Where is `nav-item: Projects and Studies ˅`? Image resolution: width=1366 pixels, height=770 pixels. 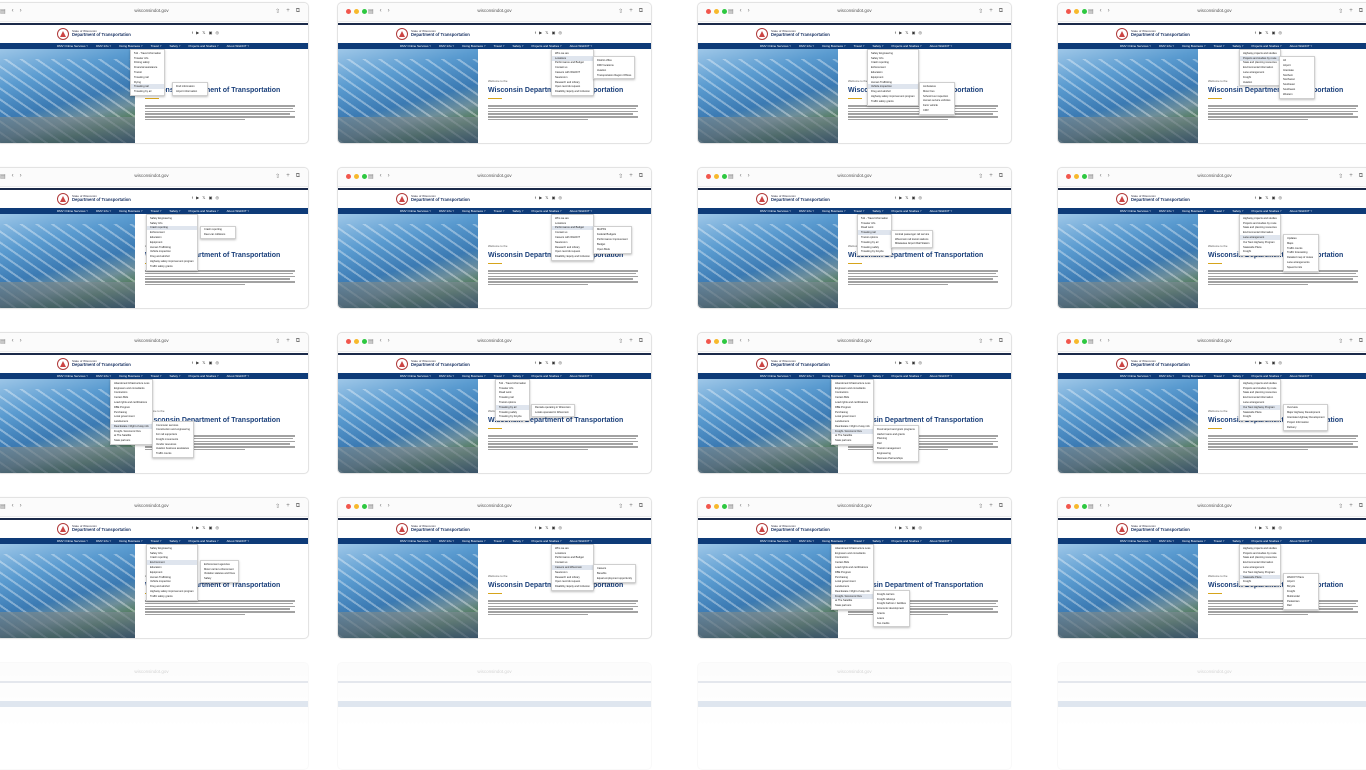 nav-item: Projects and Studies ˅ is located at coordinates (204, 376).